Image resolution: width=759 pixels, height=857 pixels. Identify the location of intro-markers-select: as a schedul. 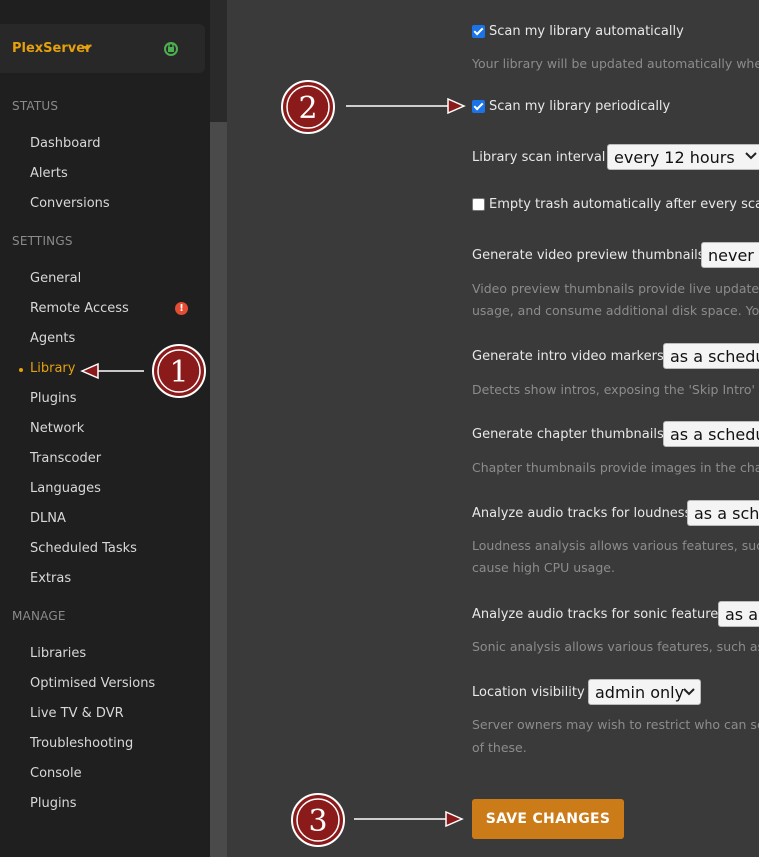
(711, 356).